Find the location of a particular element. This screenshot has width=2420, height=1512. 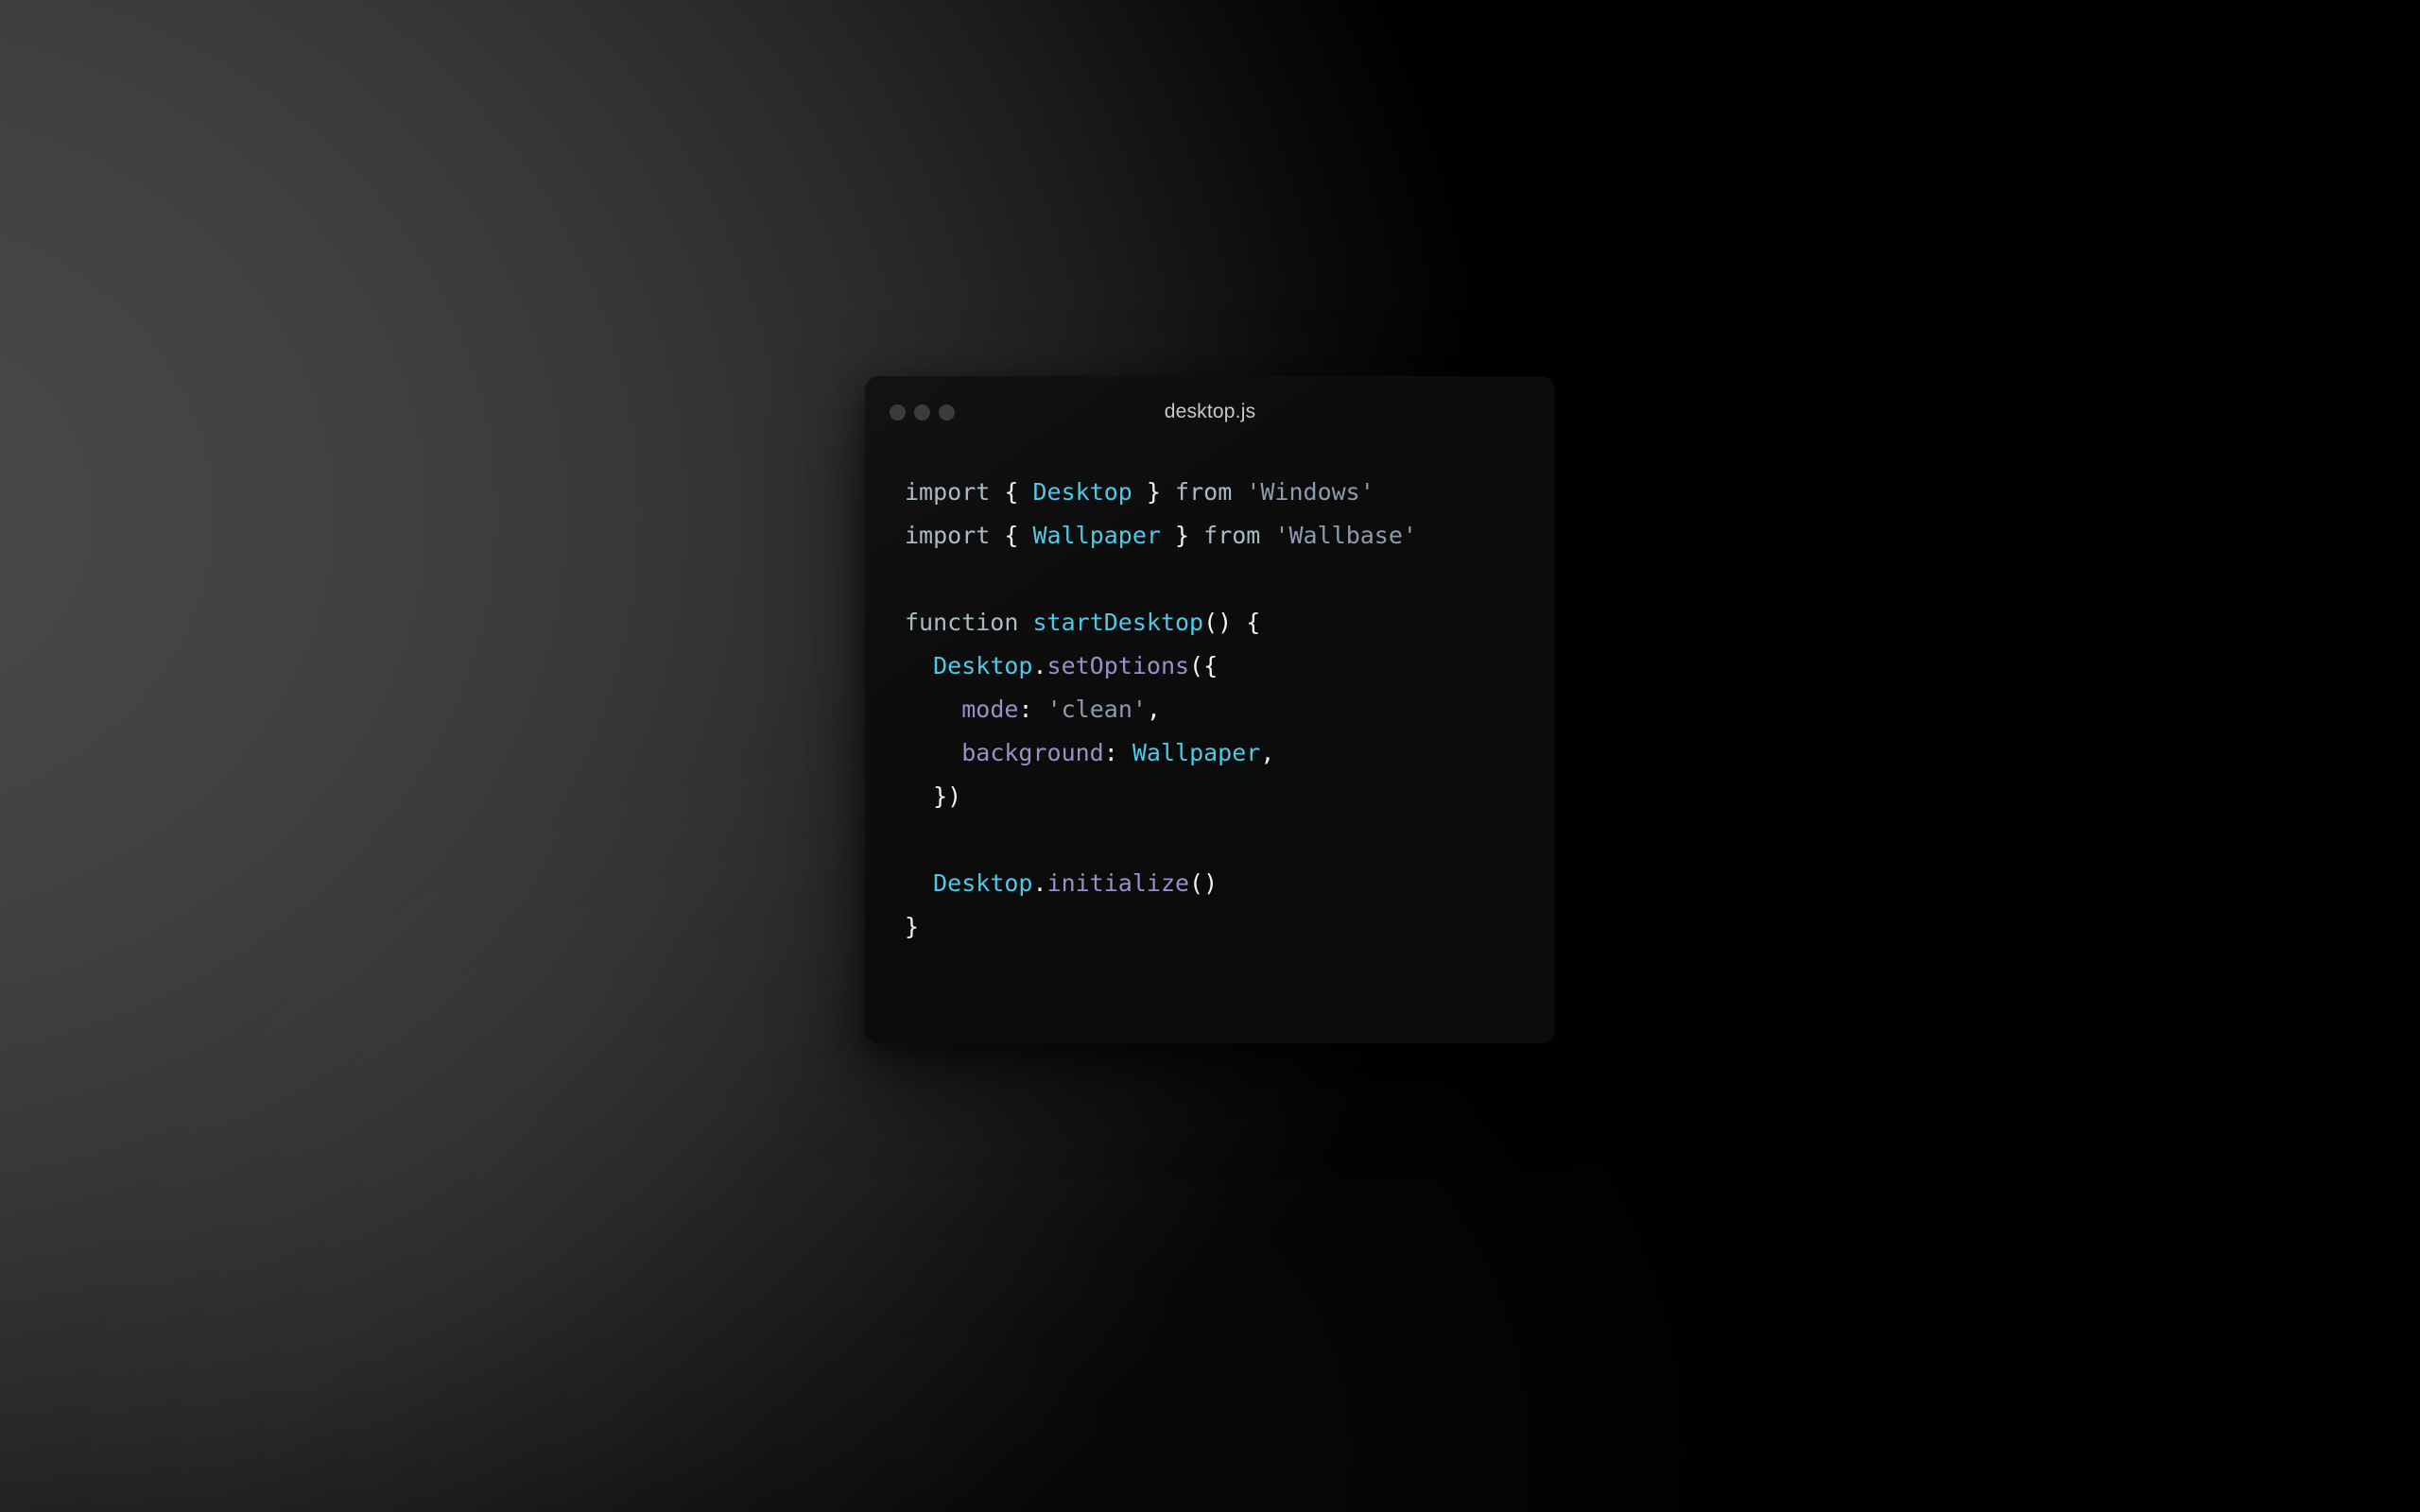

code-token-string: 'Wallbase' is located at coordinates (1345, 535).